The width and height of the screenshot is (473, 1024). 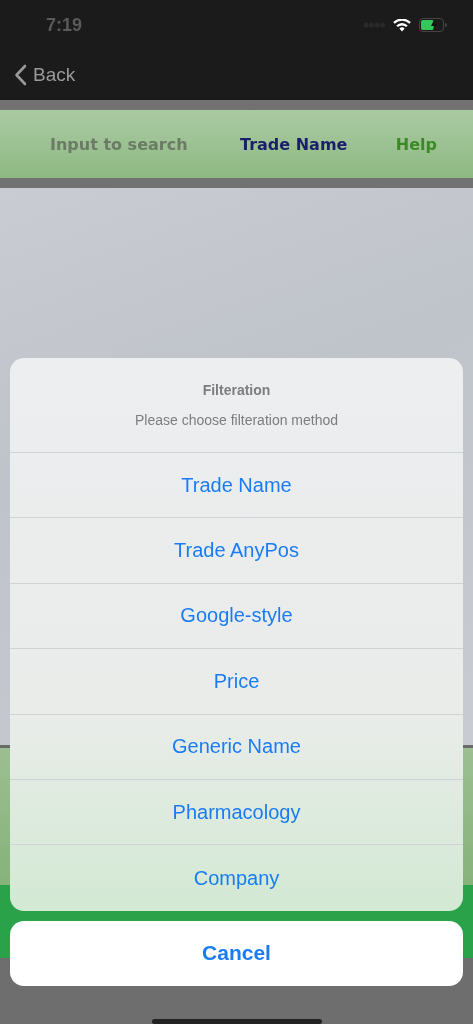 What do you see at coordinates (236, 486) in the screenshot?
I see `sheet-option: Trade Name` at bounding box center [236, 486].